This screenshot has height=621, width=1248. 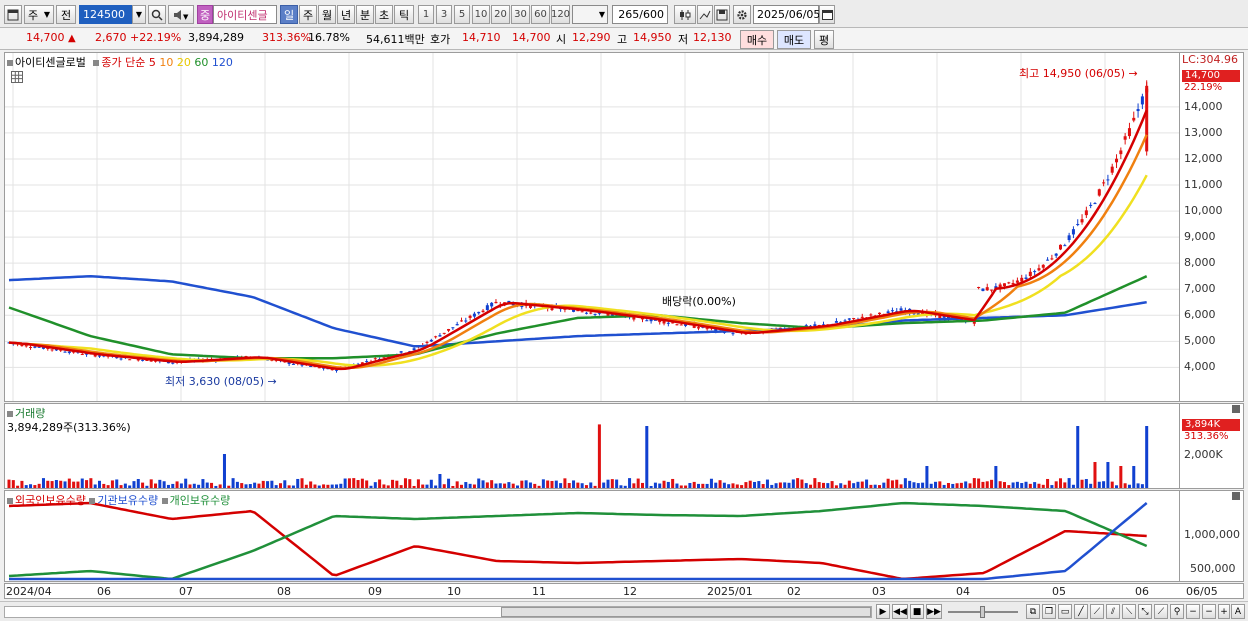 I want to click on zoom-slider, so click(x=983, y=612).